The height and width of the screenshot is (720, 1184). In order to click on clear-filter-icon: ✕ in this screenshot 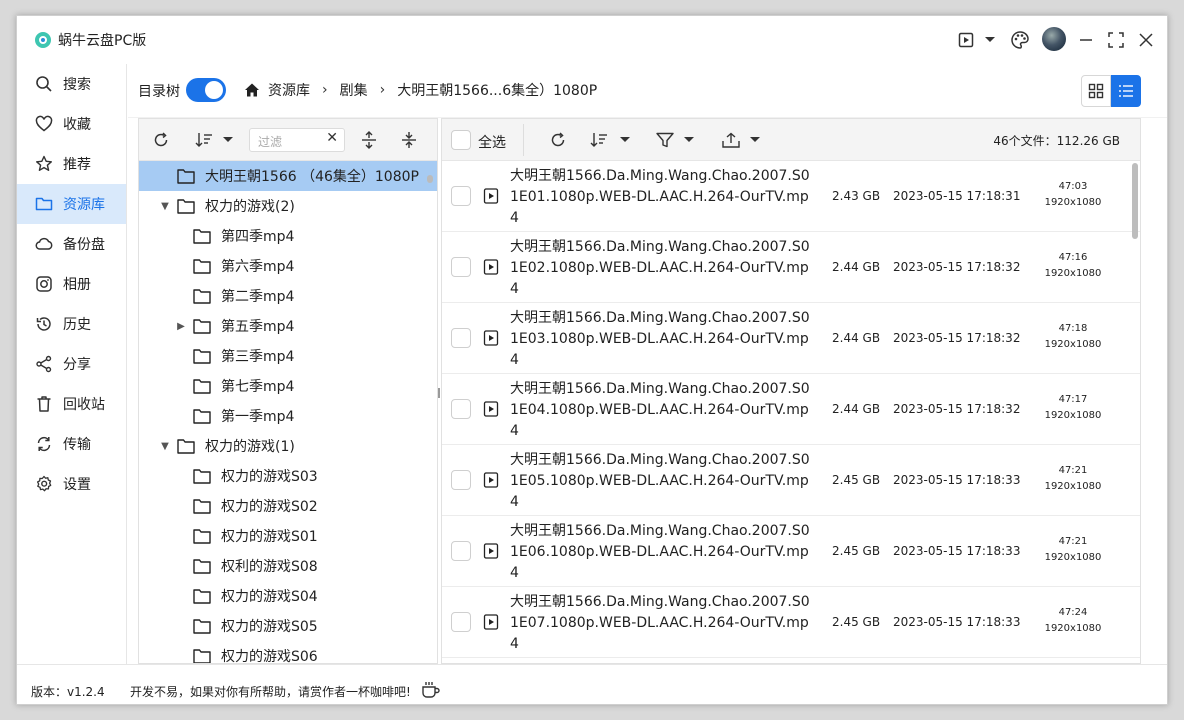, I will do `click(332, 138)`.